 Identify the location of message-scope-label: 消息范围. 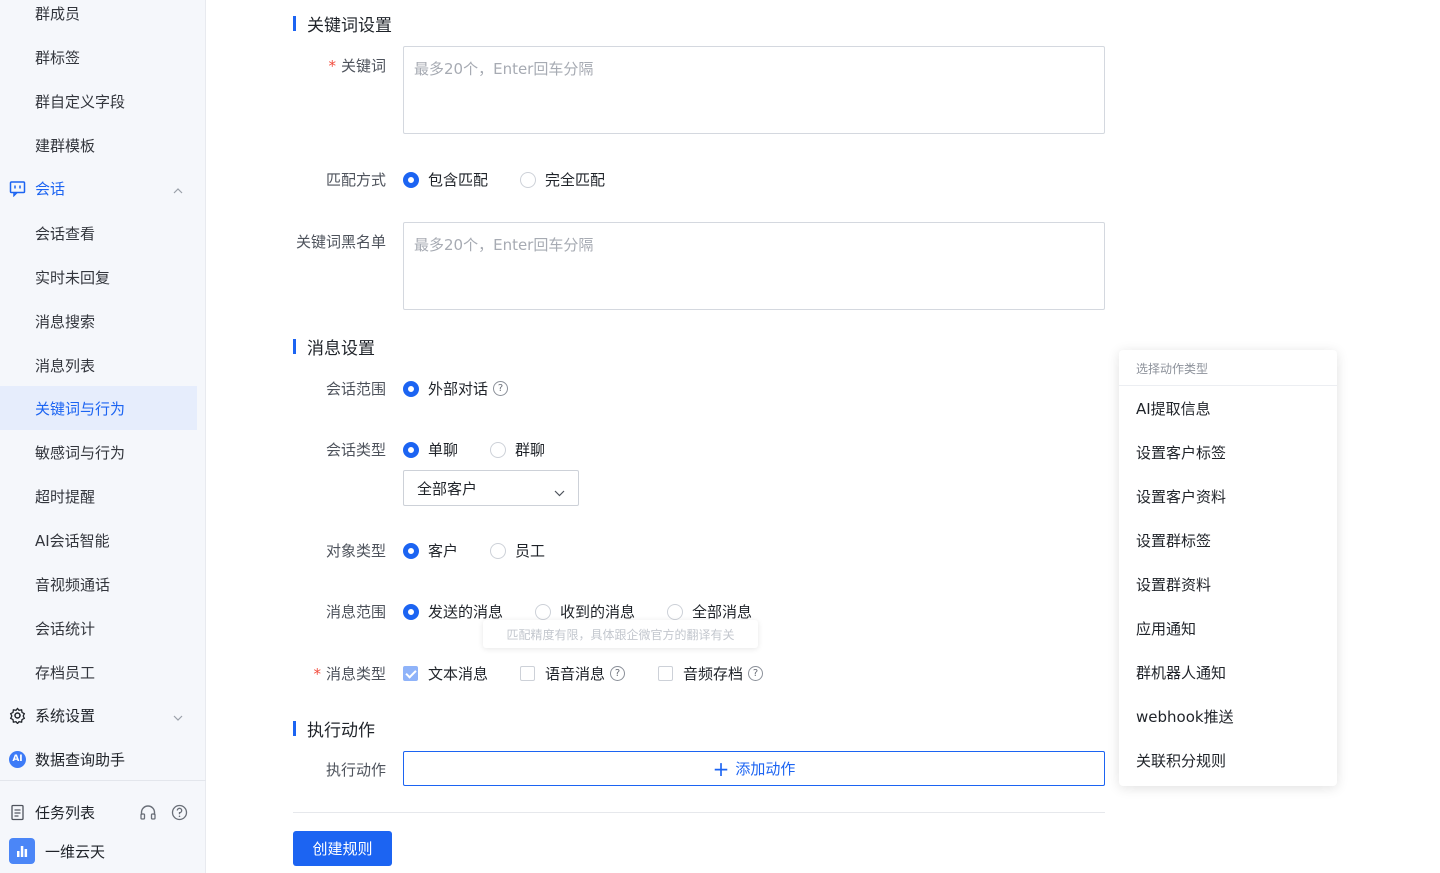
(355, 612).